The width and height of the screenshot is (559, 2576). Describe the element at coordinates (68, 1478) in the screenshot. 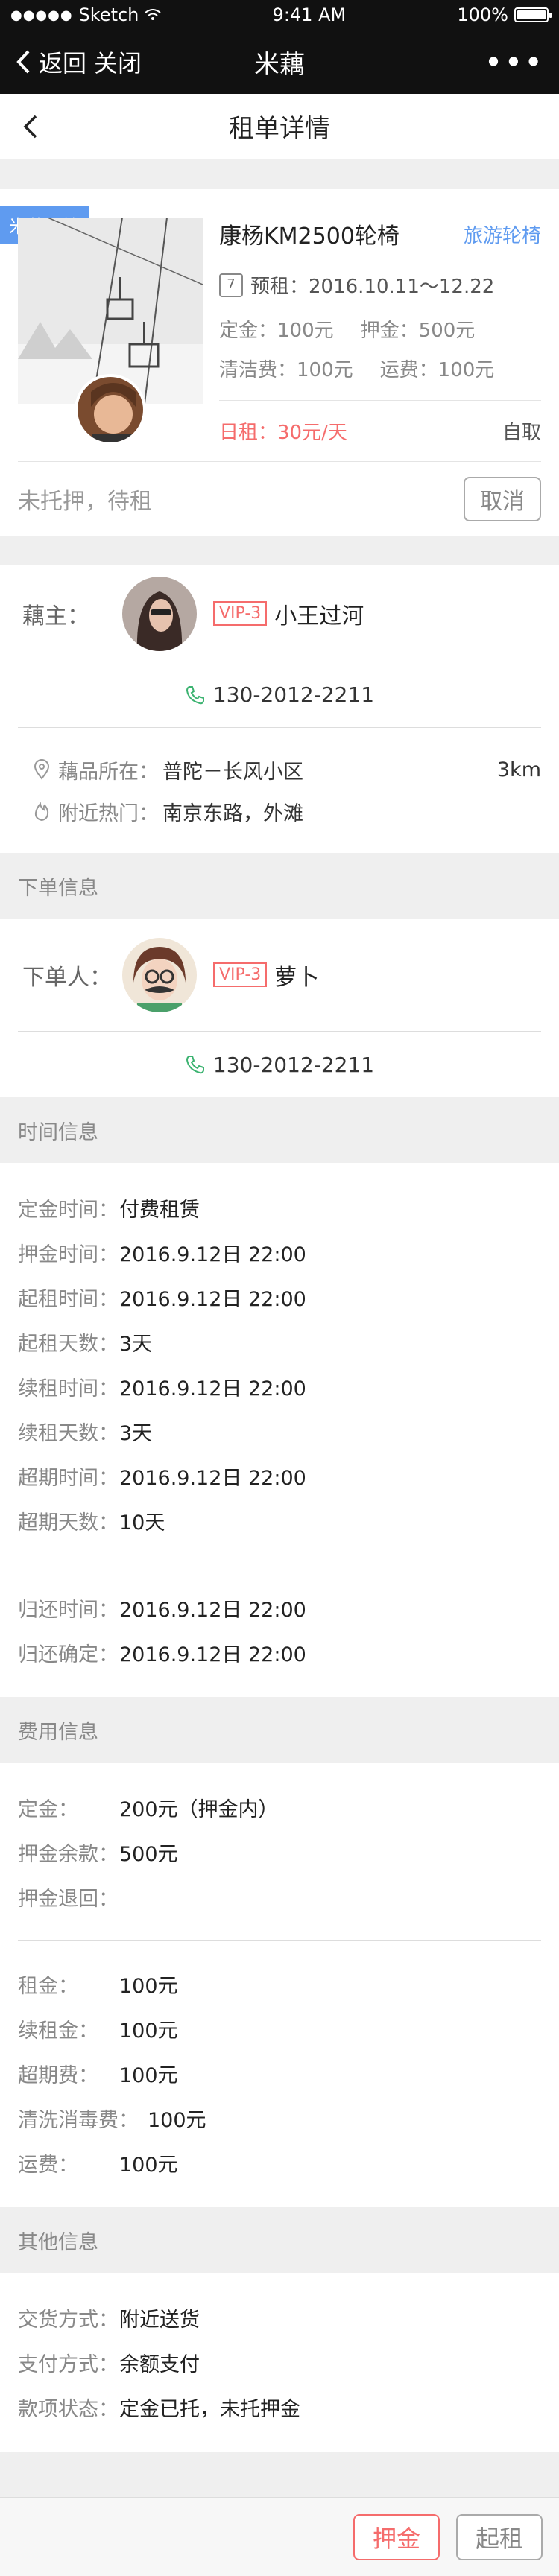

I see `time-row-label: 超期时间：` at that location.